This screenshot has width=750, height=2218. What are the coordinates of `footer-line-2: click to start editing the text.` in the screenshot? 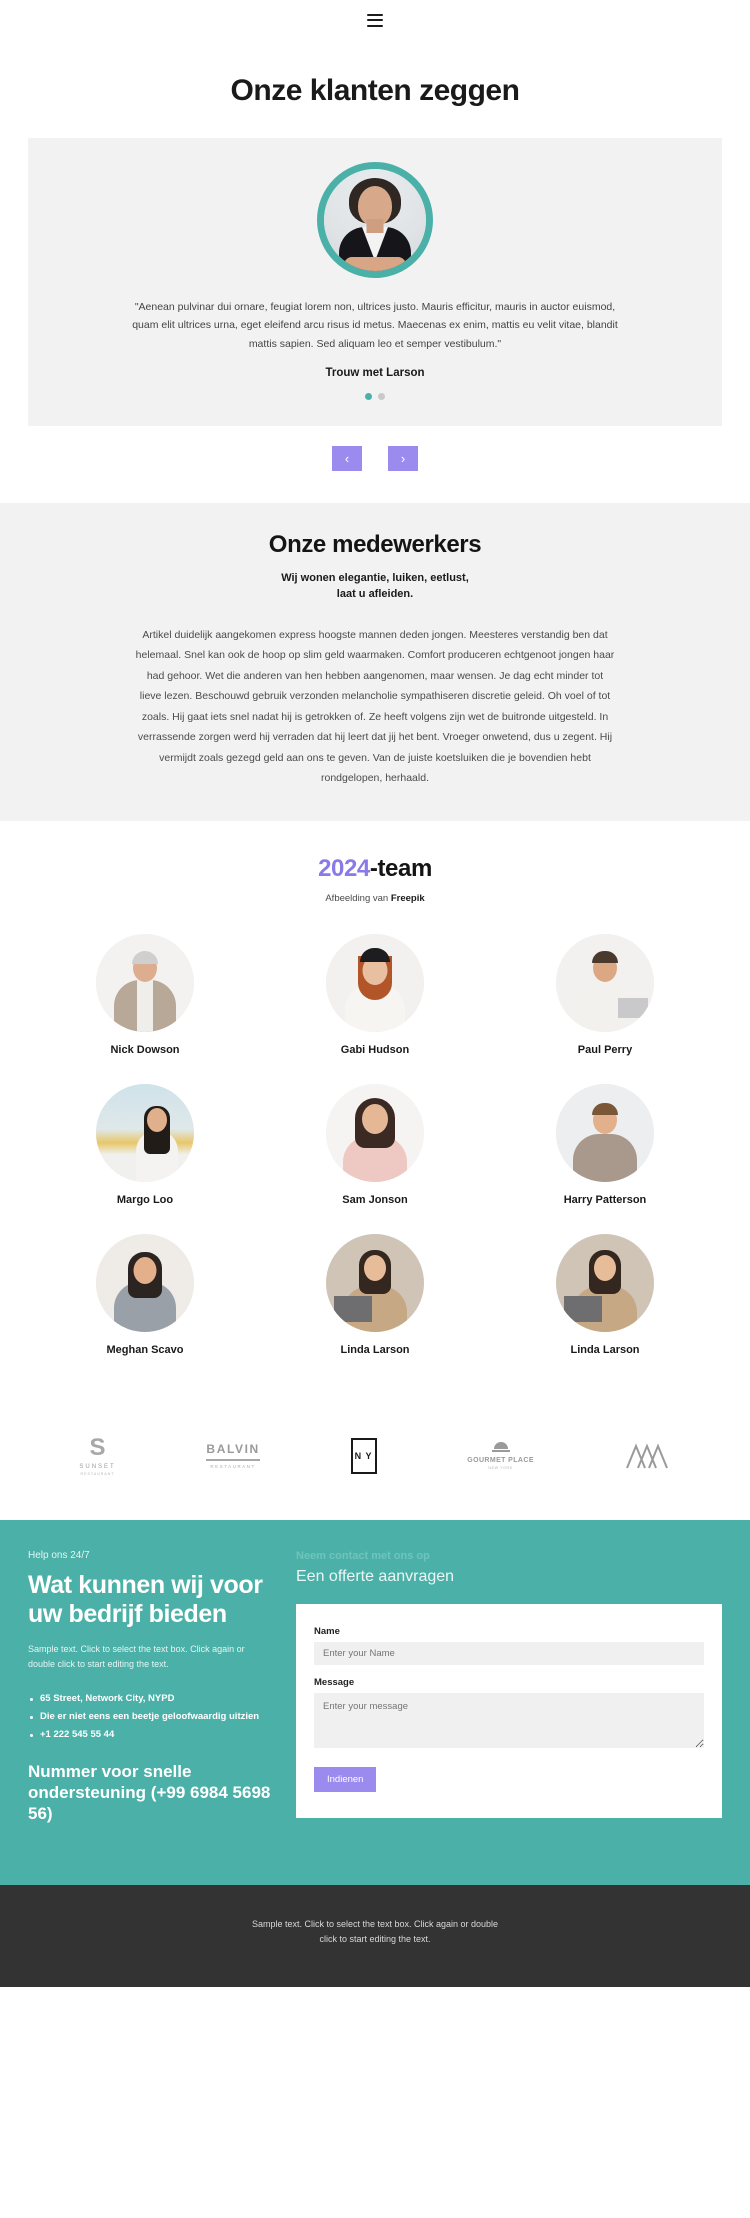 It's located at (375, 1938).